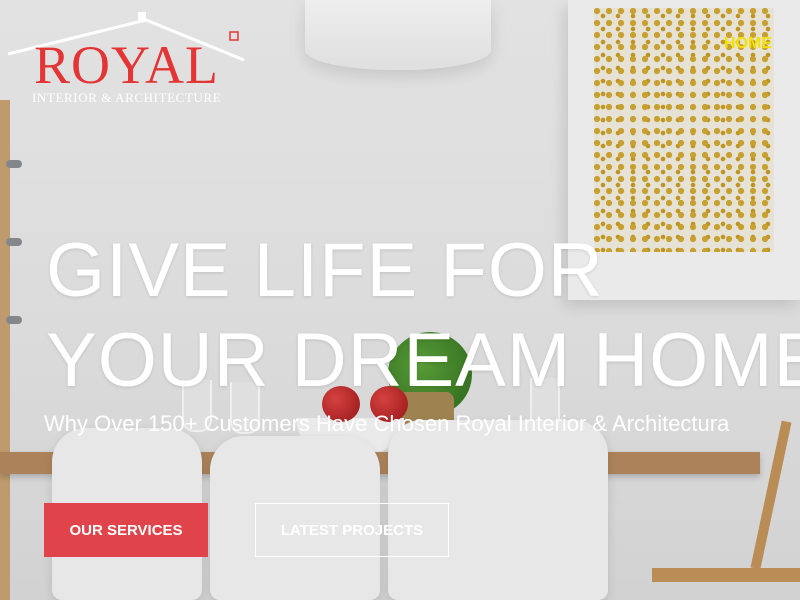  I want to click on royal-logo: ROYAL INTERIOR & ARCHITECTURE, so click(126, 60).